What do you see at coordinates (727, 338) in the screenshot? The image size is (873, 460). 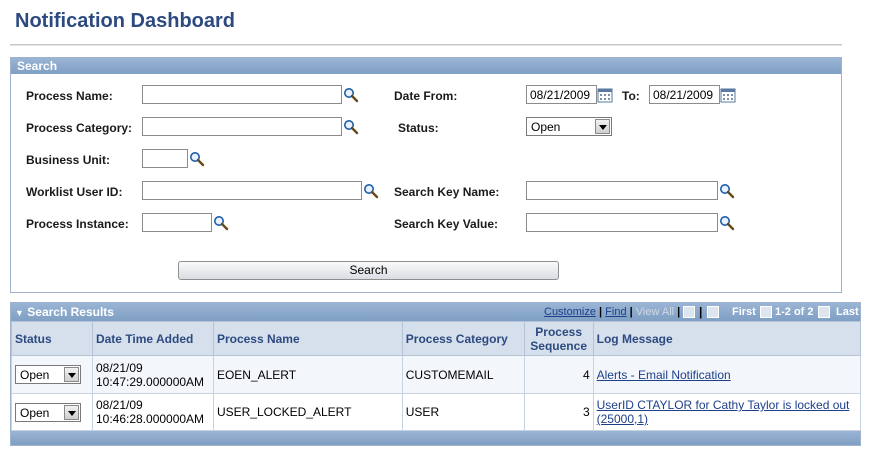 I see `column-header-log-message: Log Message` at bounding box center [727, 338].